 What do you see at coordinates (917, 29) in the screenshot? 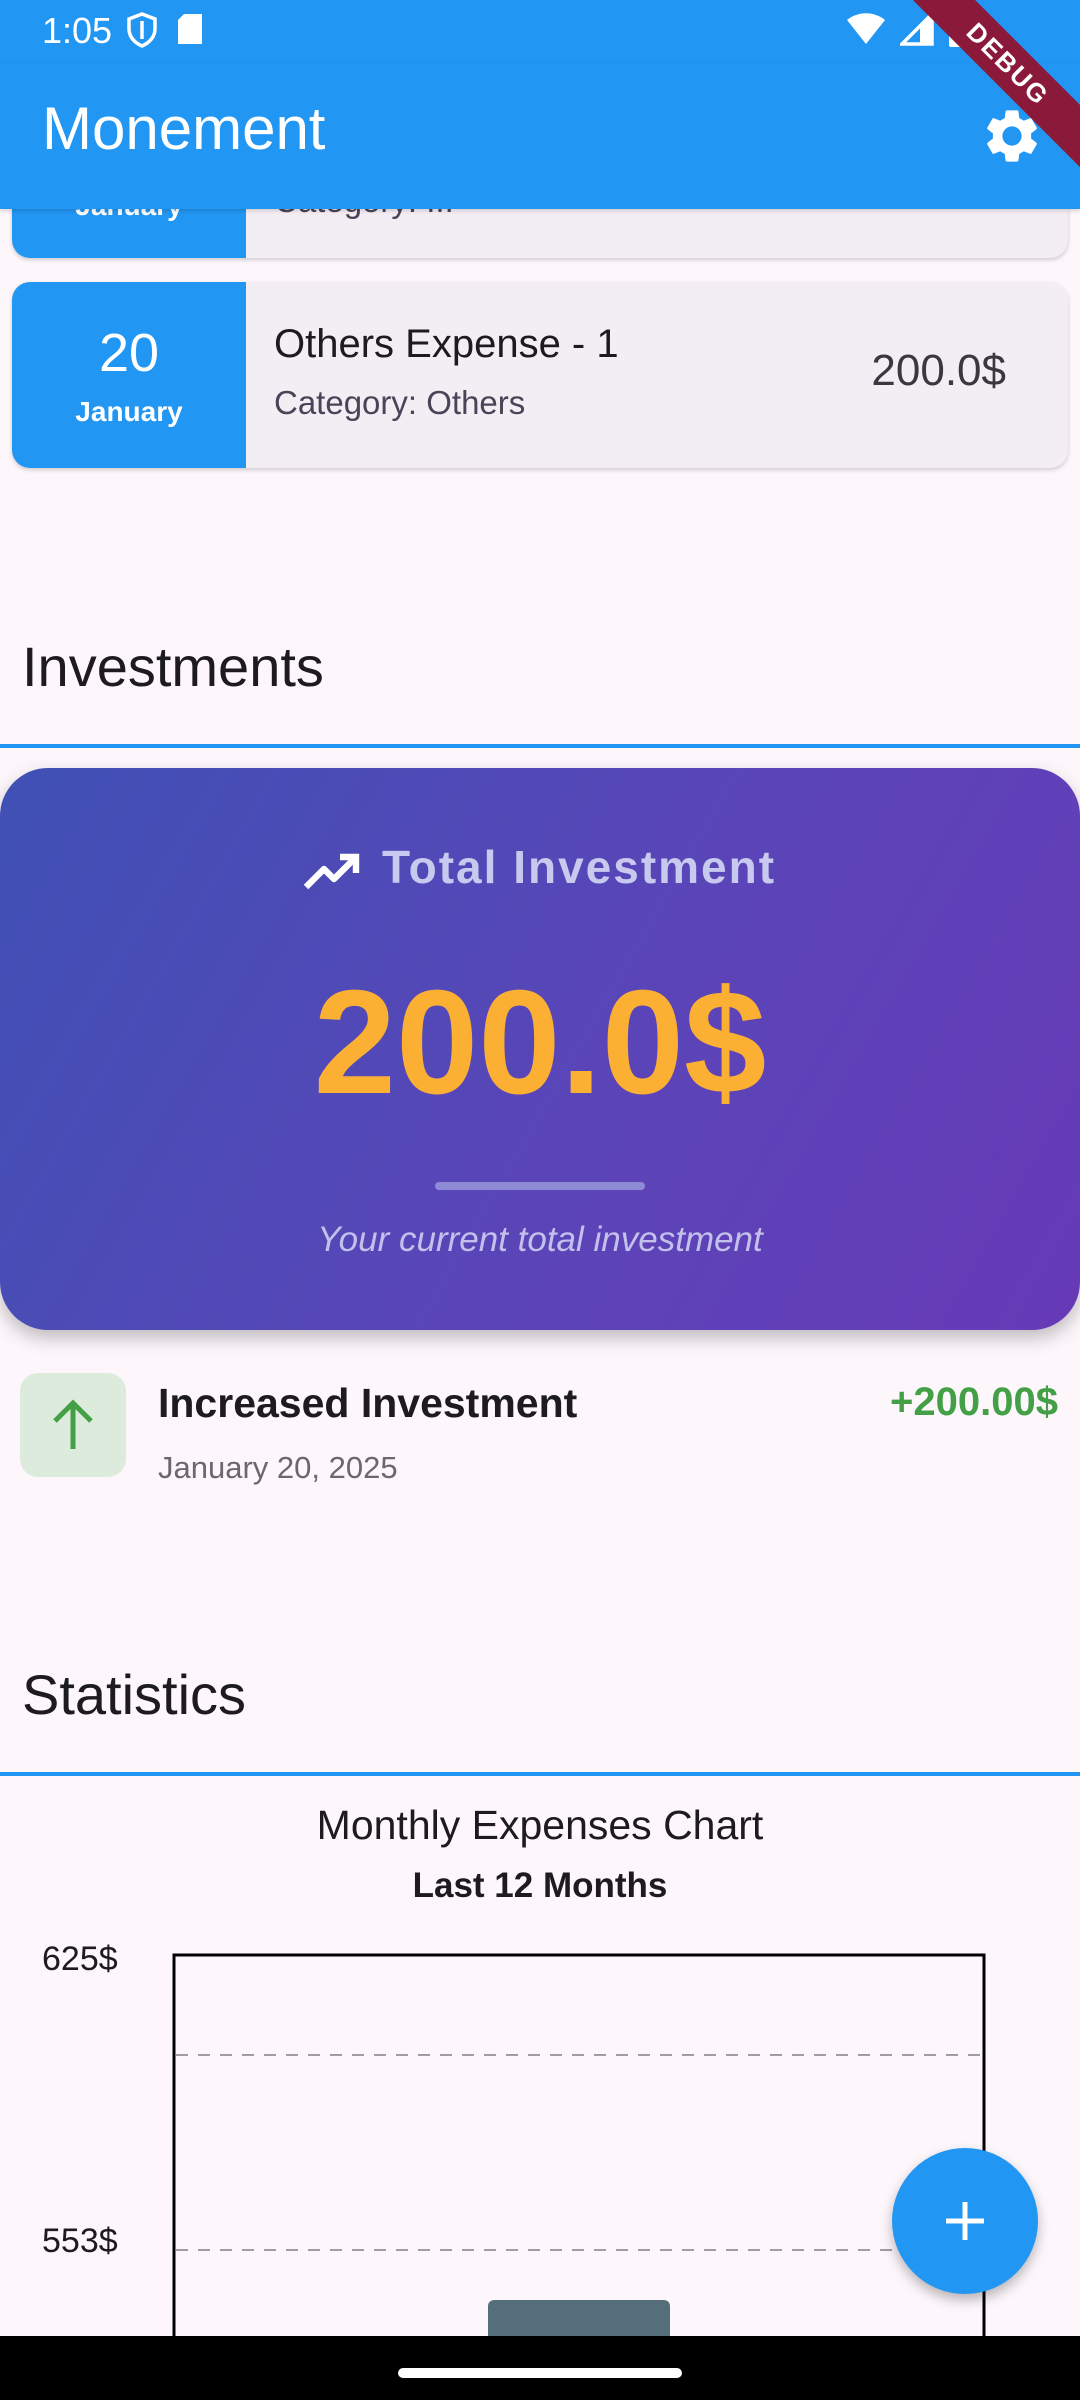
I see `signal-icon` at bounding box center [917, 29].